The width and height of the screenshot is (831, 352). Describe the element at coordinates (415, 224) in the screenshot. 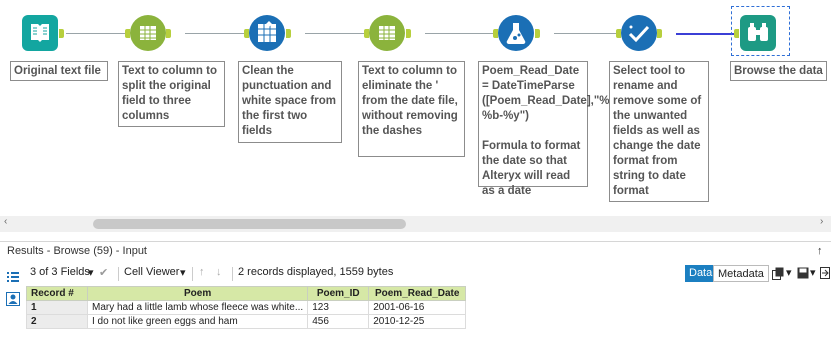

I see `horizontal-scrollbar: ‹ ›` at that location.